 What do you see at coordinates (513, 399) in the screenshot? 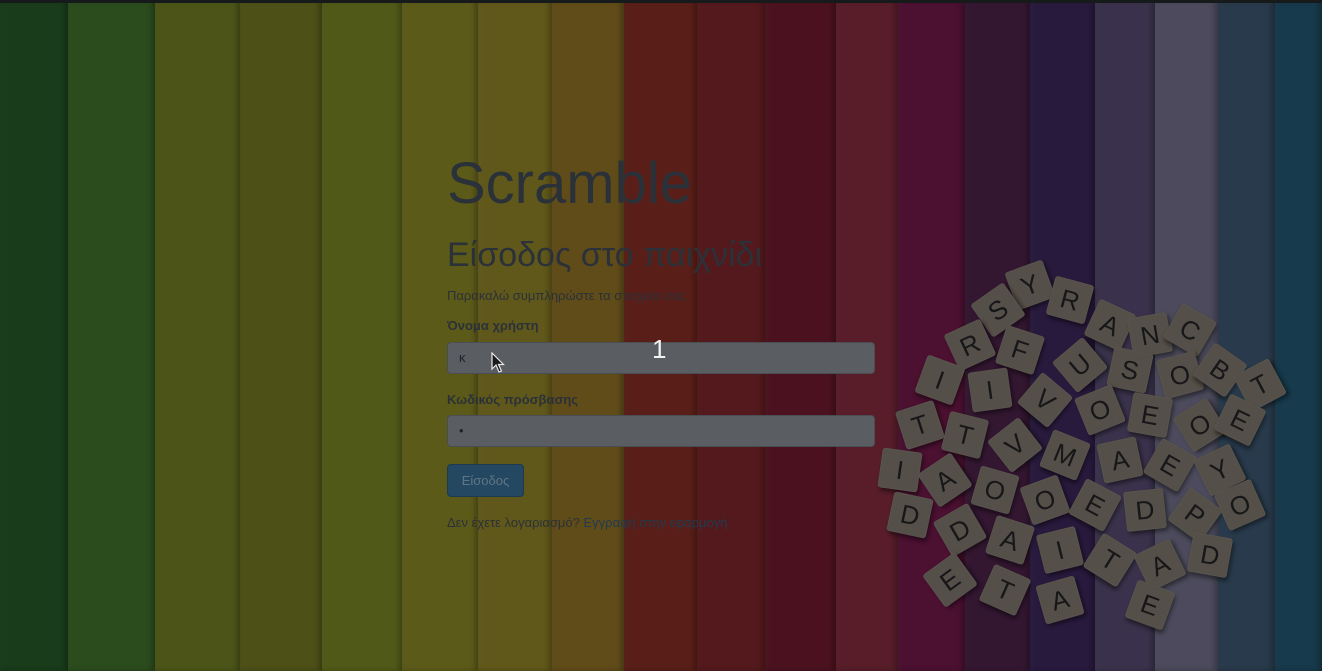
I see `password-label: Κωδικός πρόσβασης` at bounding box center [513, 399].